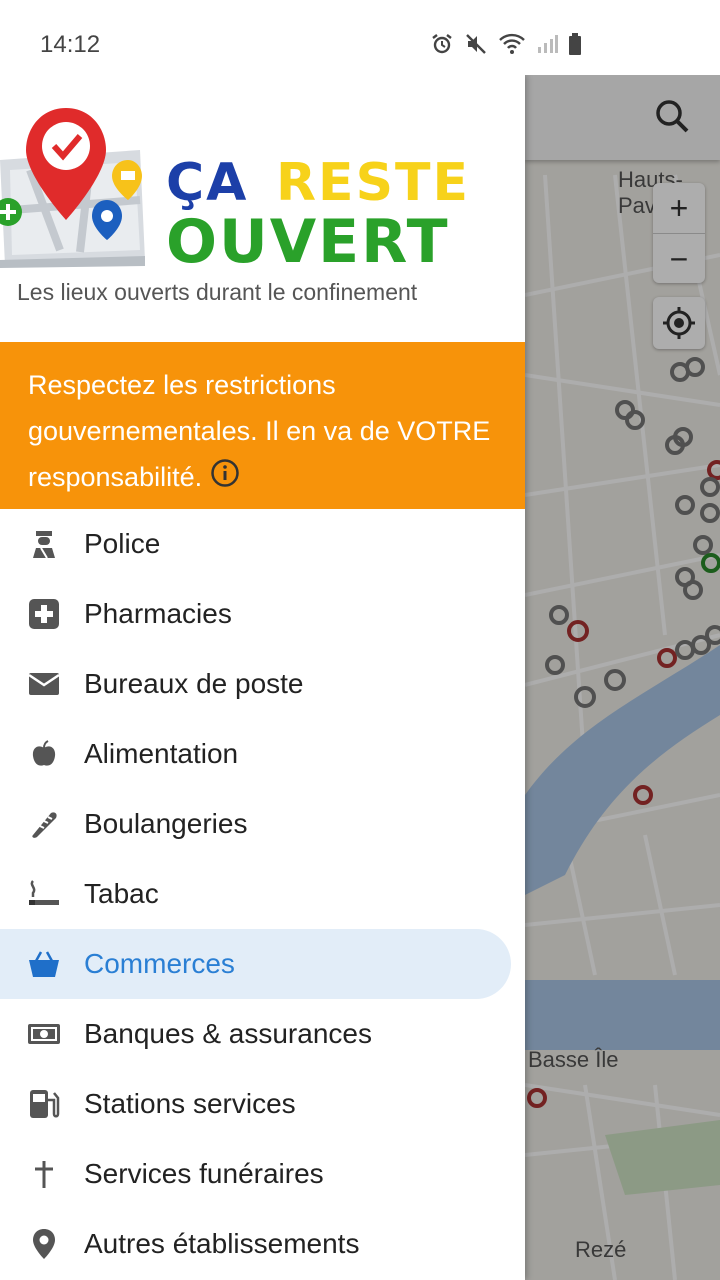 This screenshot has height=1280, width=720. I want to click on zoom-out-button: −, so click(679, 259).